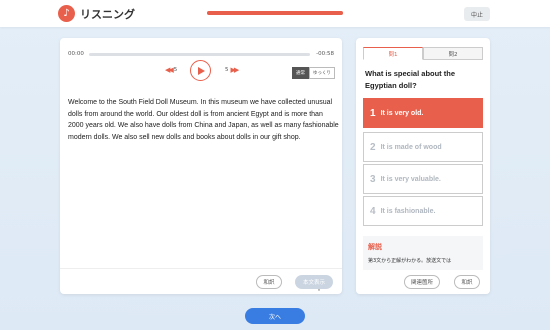 Image resolution: width=550 pixels, height=330 pixels. Describe the element at coordinates (269, 282) in the screenshot. I see `translation-button: 和訳` at that location.